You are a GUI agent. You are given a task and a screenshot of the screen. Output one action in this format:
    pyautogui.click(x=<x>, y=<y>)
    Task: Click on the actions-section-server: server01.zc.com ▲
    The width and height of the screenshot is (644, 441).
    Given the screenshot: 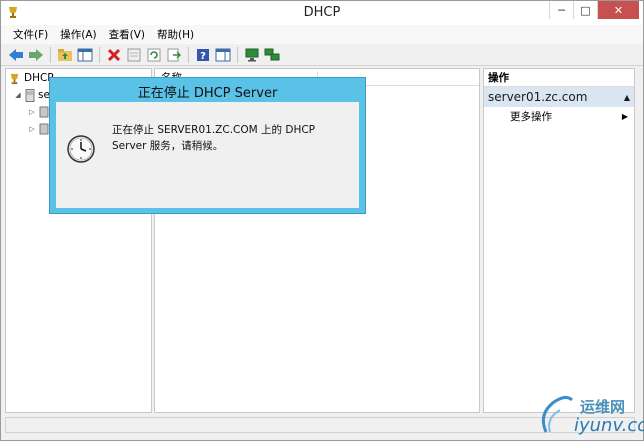 What is the action you would take?
    pyautogui.click(x=559, y=97)
    